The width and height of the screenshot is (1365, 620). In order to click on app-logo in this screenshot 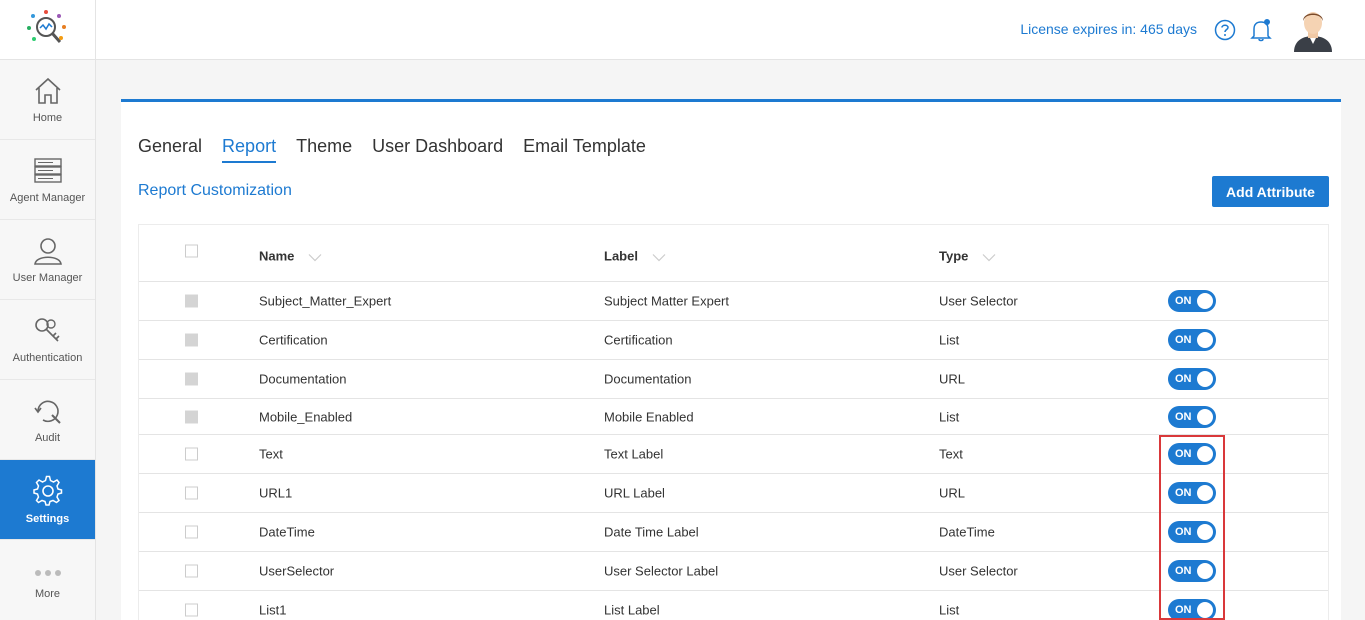, I will do `click(47, 30)`.